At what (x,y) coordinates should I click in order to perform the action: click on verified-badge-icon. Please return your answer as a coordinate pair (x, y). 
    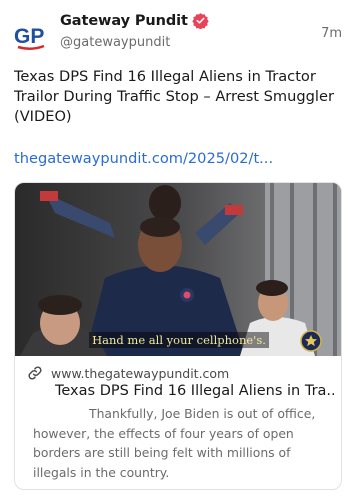
    Looking at the image, I should click on (200, 21).